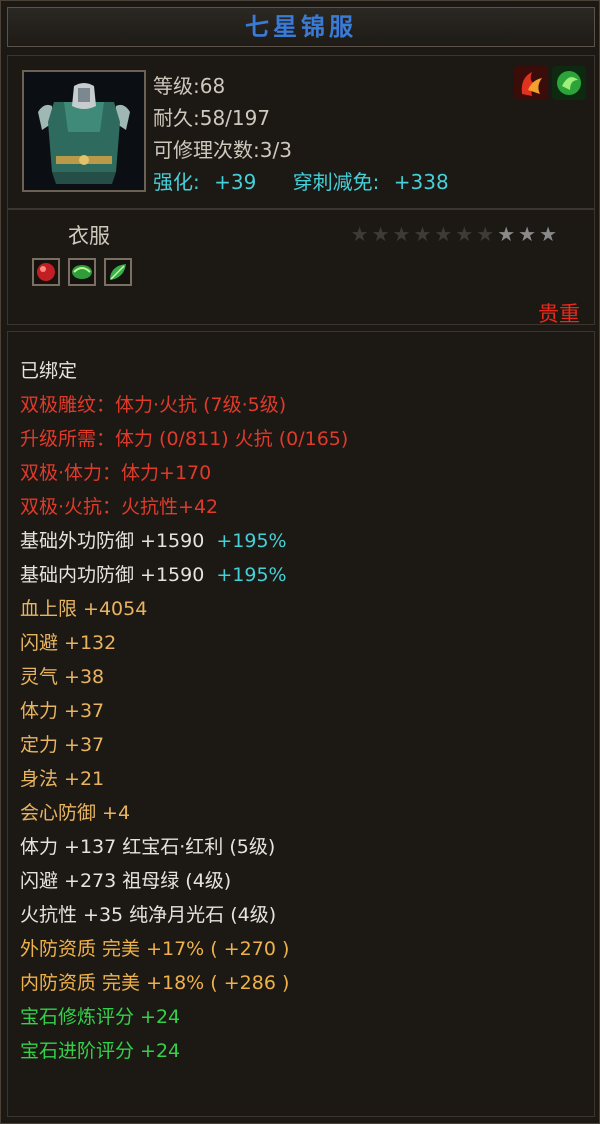 Image resolution: width=600 pixels, height=1124 pixels. I want to click on internal-defense: 基础内功防御 +1590 +195%, so click(153, 573).